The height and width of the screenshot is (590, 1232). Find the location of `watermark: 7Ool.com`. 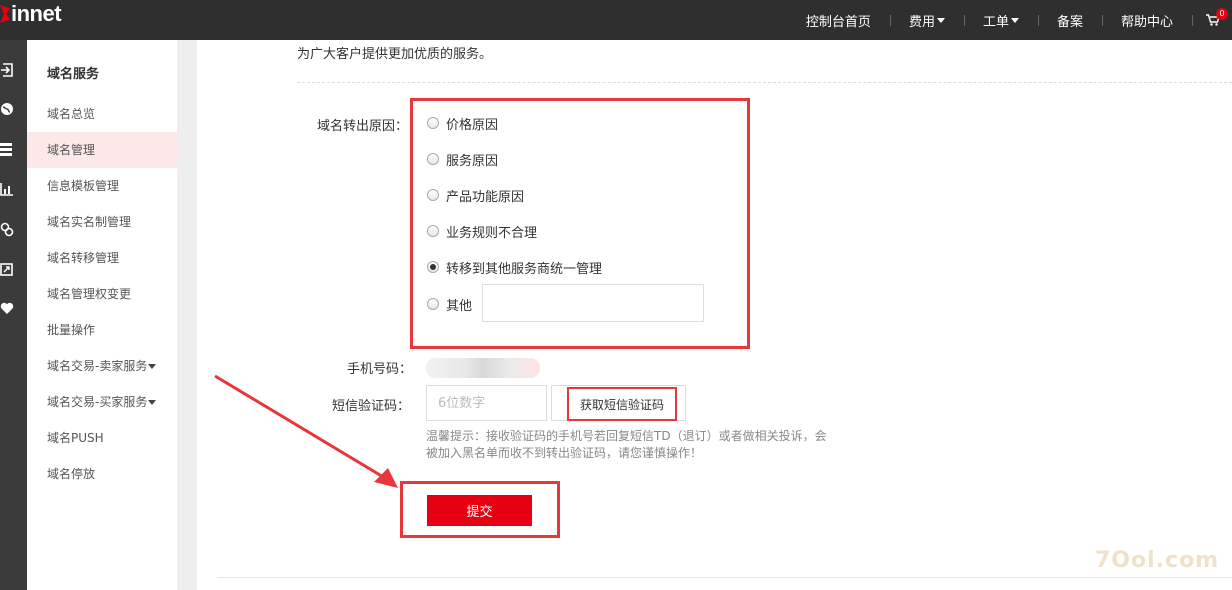

watermark: 7Ool.com is located at coordinates (1157, 560).